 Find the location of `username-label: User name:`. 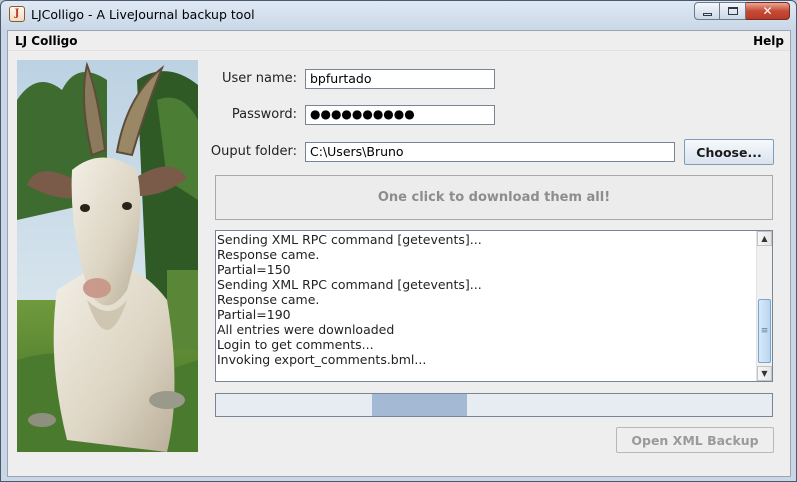

username-label: User name: is located at coordinates (259, 78).